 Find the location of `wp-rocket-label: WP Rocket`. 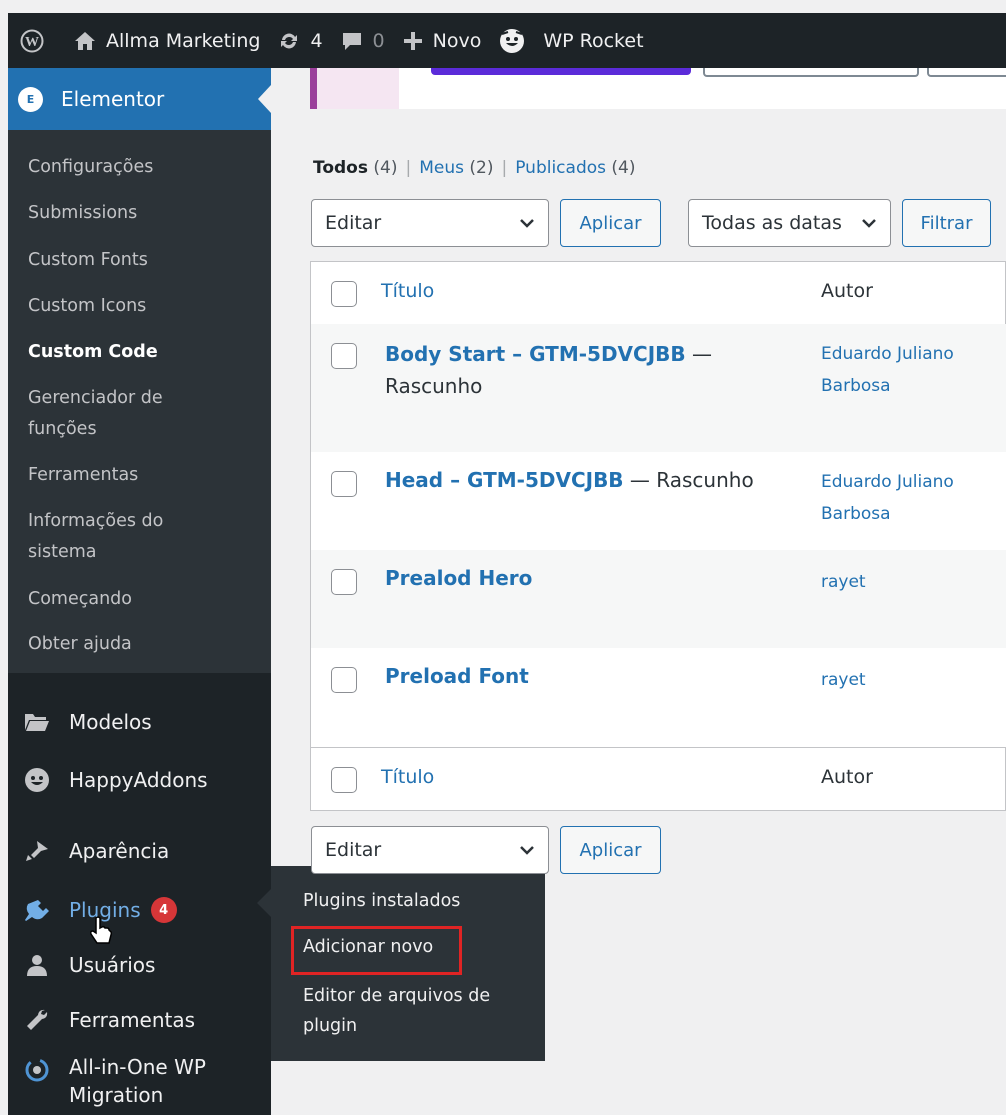

wp-rocket-label: WP Rocket is located at coordinates (593, 40).